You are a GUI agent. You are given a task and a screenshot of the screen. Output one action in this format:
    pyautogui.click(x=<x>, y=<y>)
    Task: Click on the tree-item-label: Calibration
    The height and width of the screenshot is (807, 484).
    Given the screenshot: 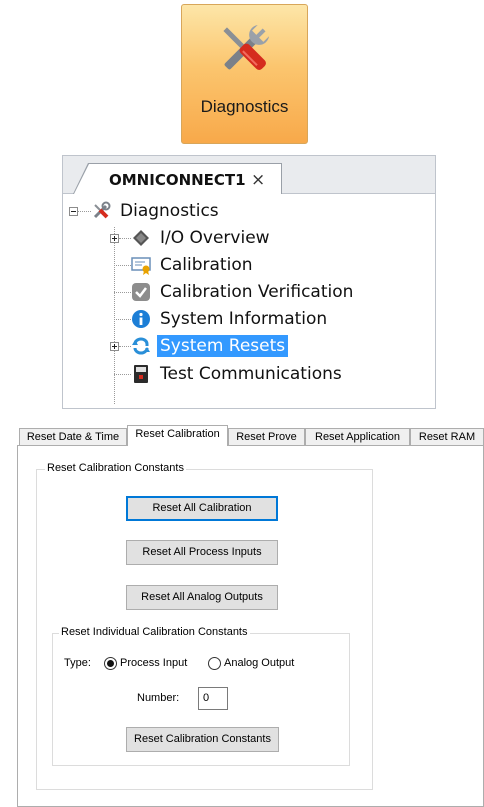 What is the action you would take?
    pyautogui.click(x=206, y=265)
    